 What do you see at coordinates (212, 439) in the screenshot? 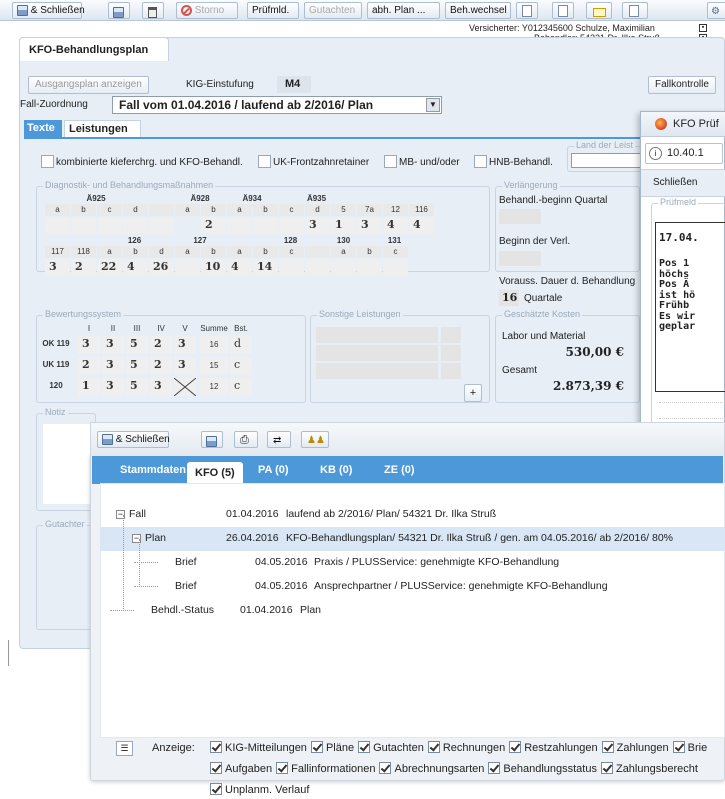
I see `panel-save-button` at bounding box center [212, 439].